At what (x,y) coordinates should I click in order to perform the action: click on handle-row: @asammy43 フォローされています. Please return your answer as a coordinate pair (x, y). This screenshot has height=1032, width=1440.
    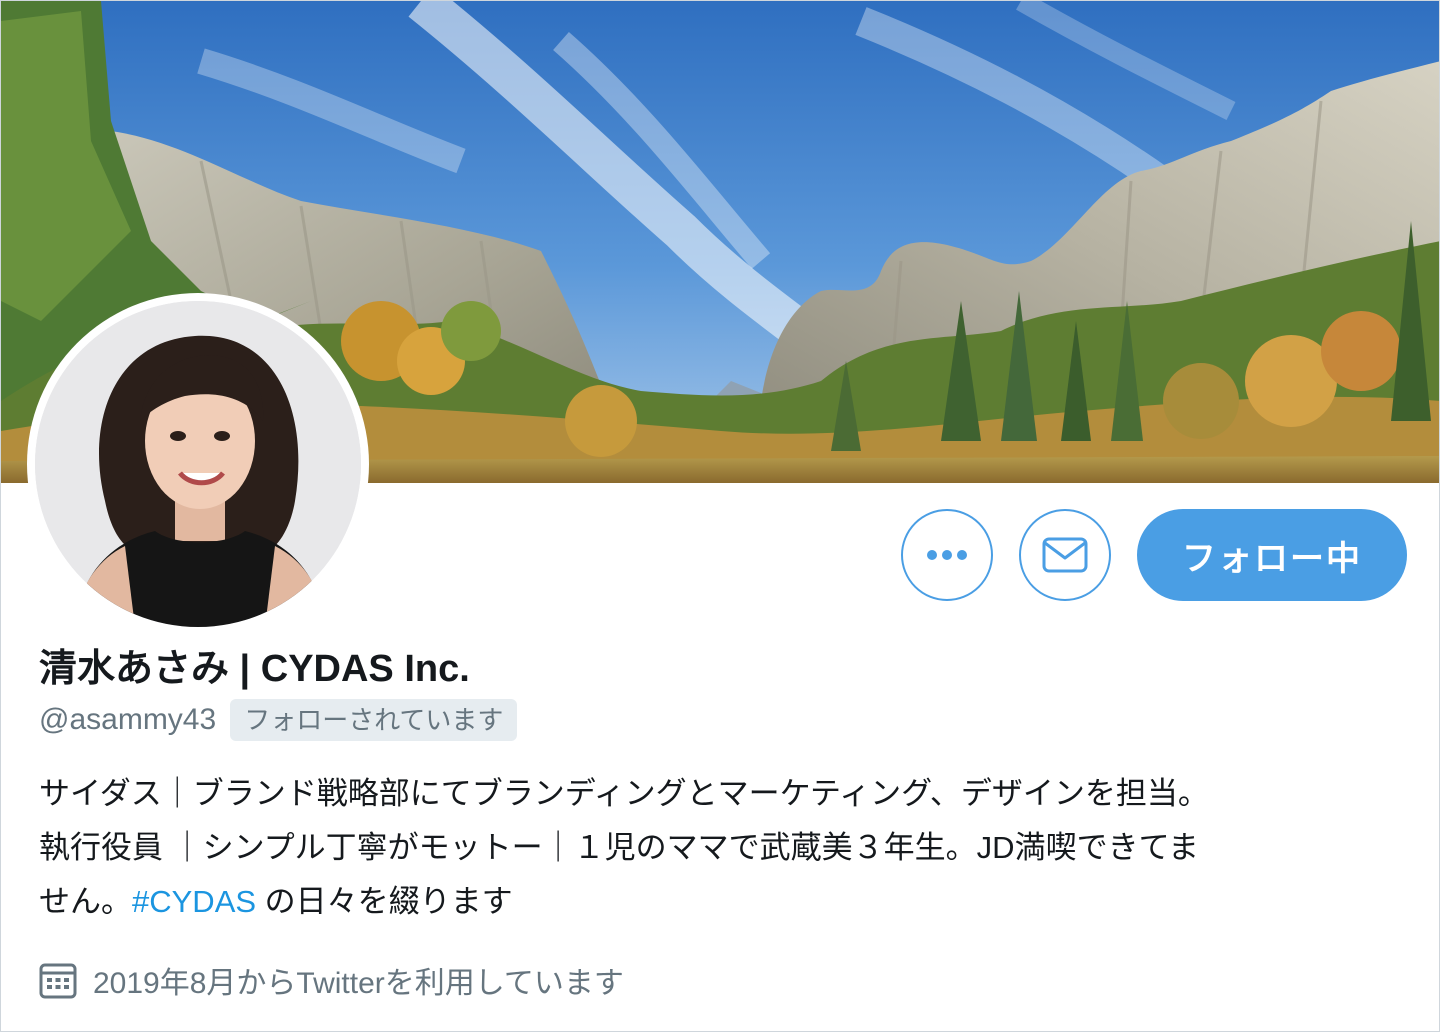
    Looking at the image, I should click on (278, 720).